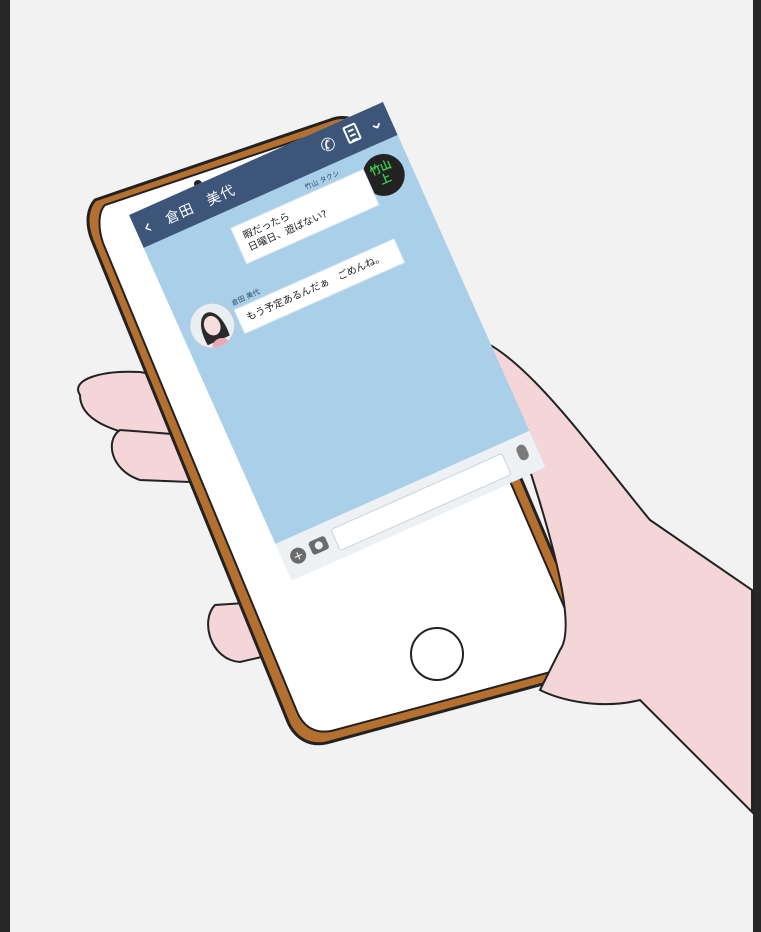  I want to click on camera-icon, so click(318, 545).